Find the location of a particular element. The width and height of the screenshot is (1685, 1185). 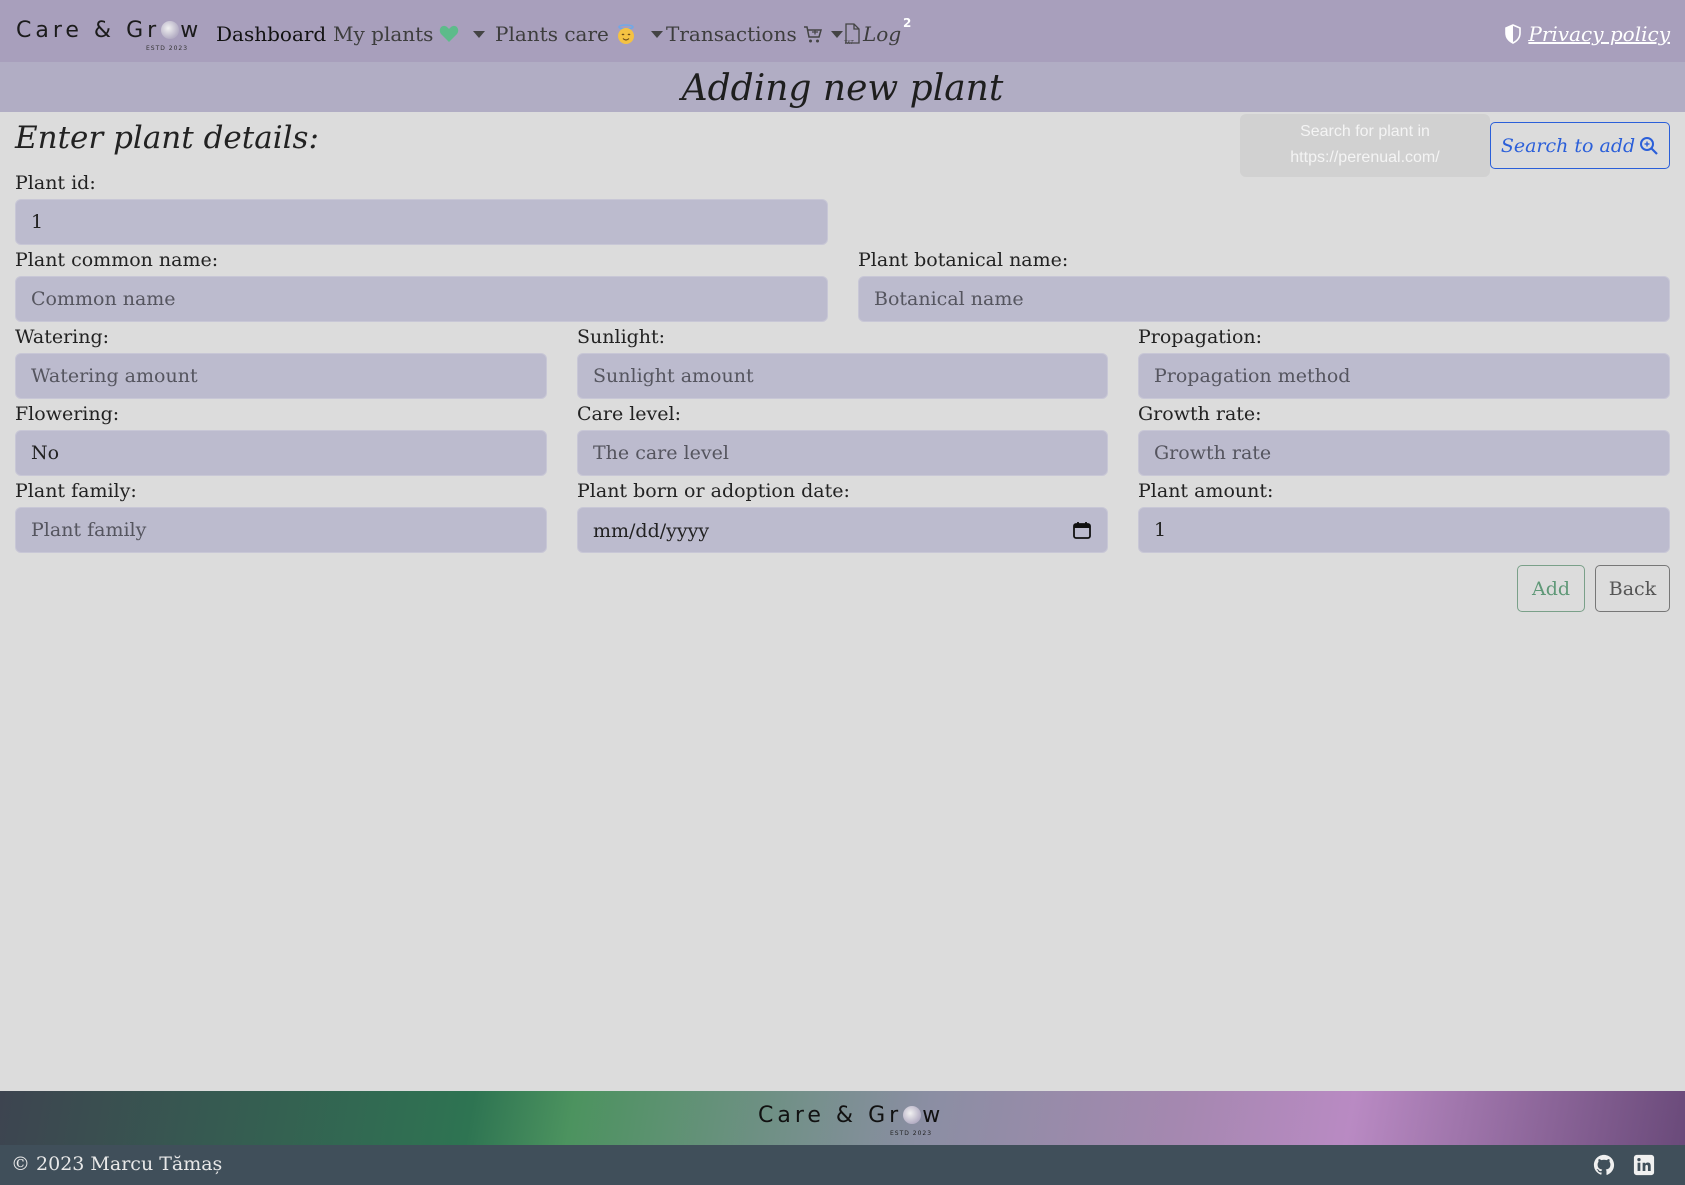

angel-face-icon is located at coordinates (625, 34).